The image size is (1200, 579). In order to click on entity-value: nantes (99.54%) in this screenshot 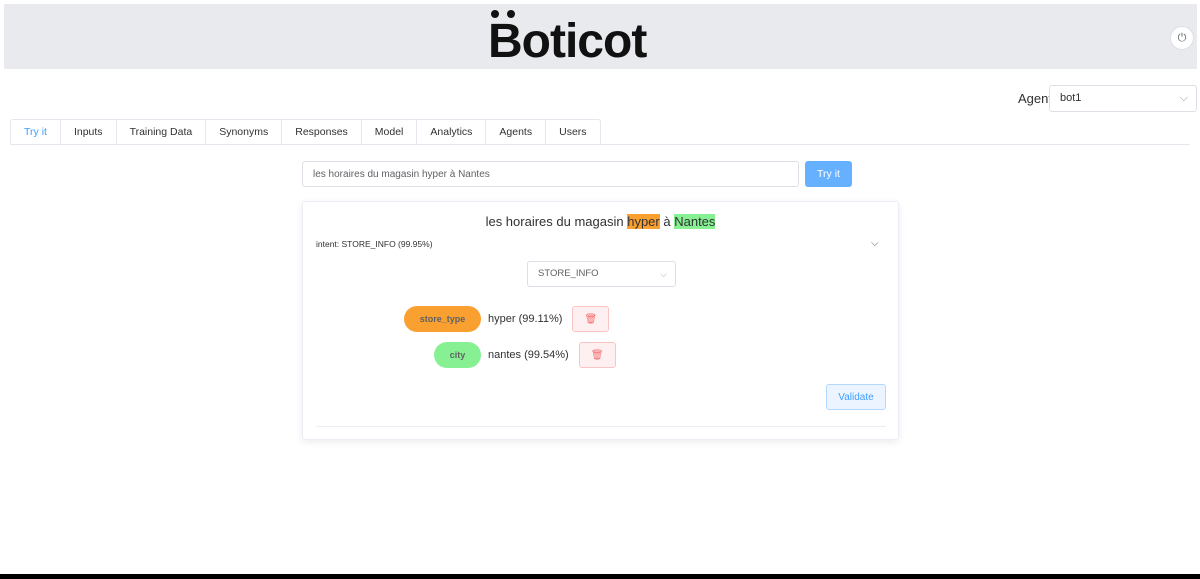, I will do `click(528, 355)`.